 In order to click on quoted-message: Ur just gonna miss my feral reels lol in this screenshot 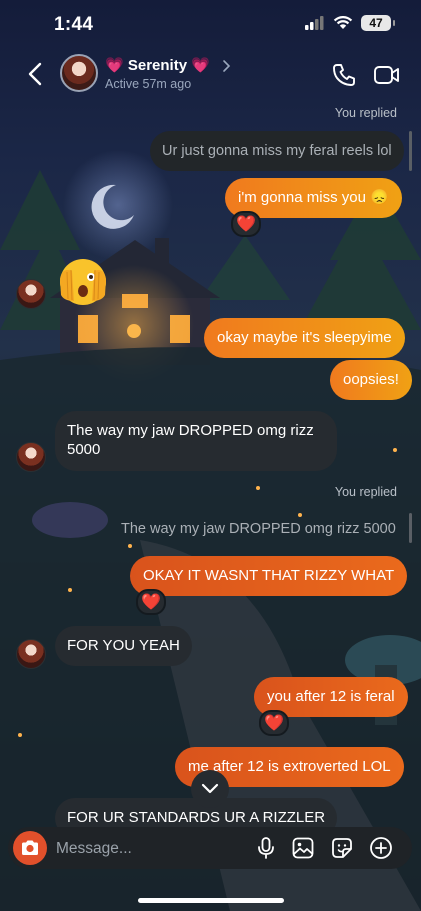, I will do `click(277, 151)`.